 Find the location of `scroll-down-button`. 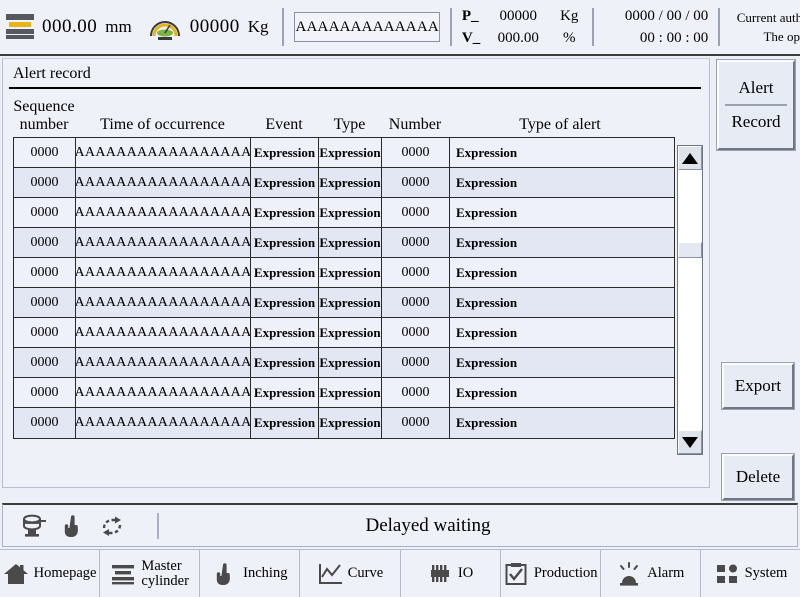

scroll-down-button is located at coordinates (690, 442).